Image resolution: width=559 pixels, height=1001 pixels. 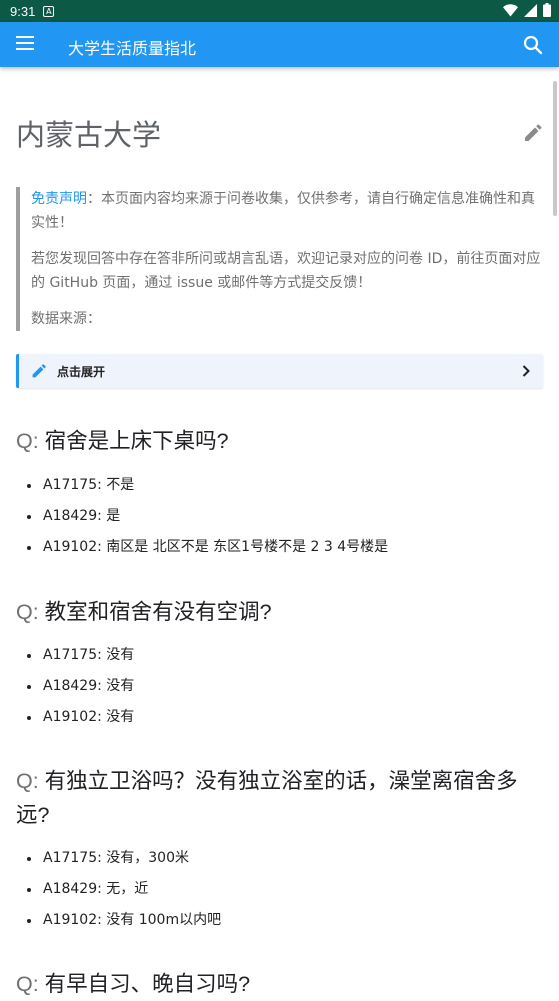 I want to click on answer-item: A17175: 没有, so click(x=75, y=655).